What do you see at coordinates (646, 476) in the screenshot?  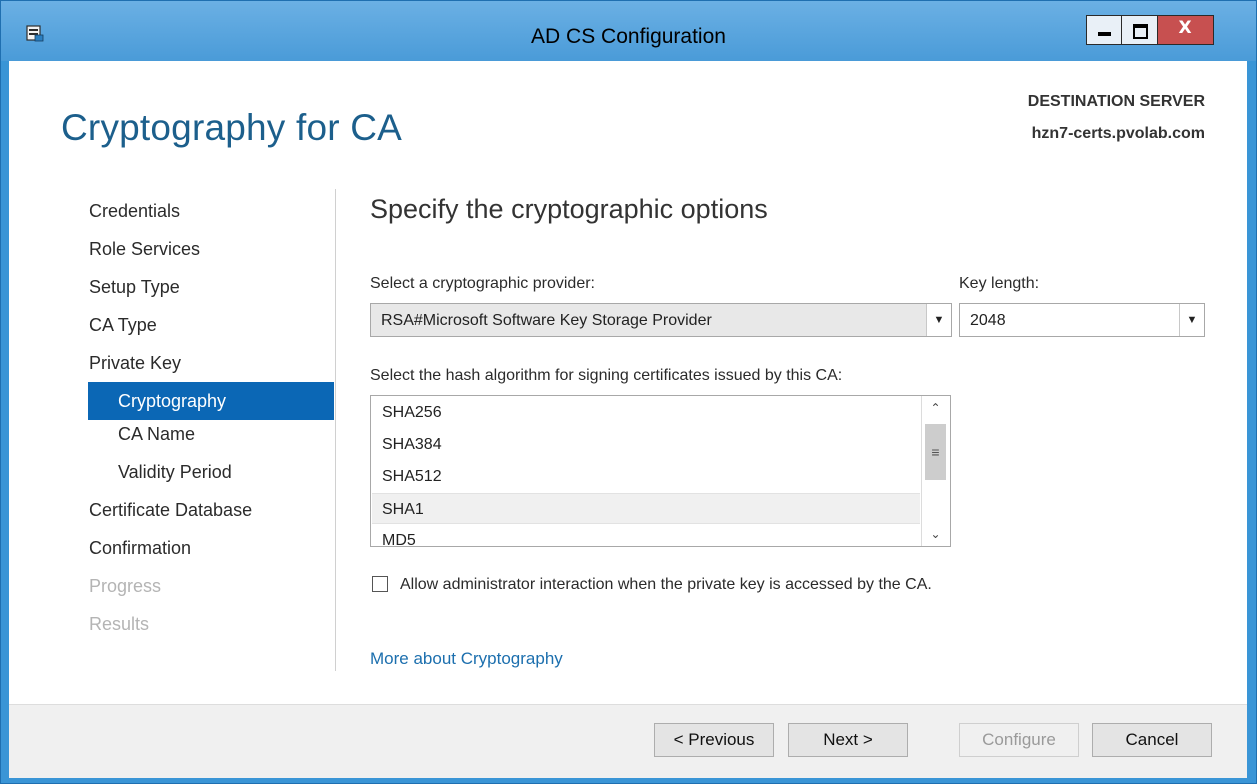 I see `list-item-sha512: SHA512` at bounding box center [646, 476].